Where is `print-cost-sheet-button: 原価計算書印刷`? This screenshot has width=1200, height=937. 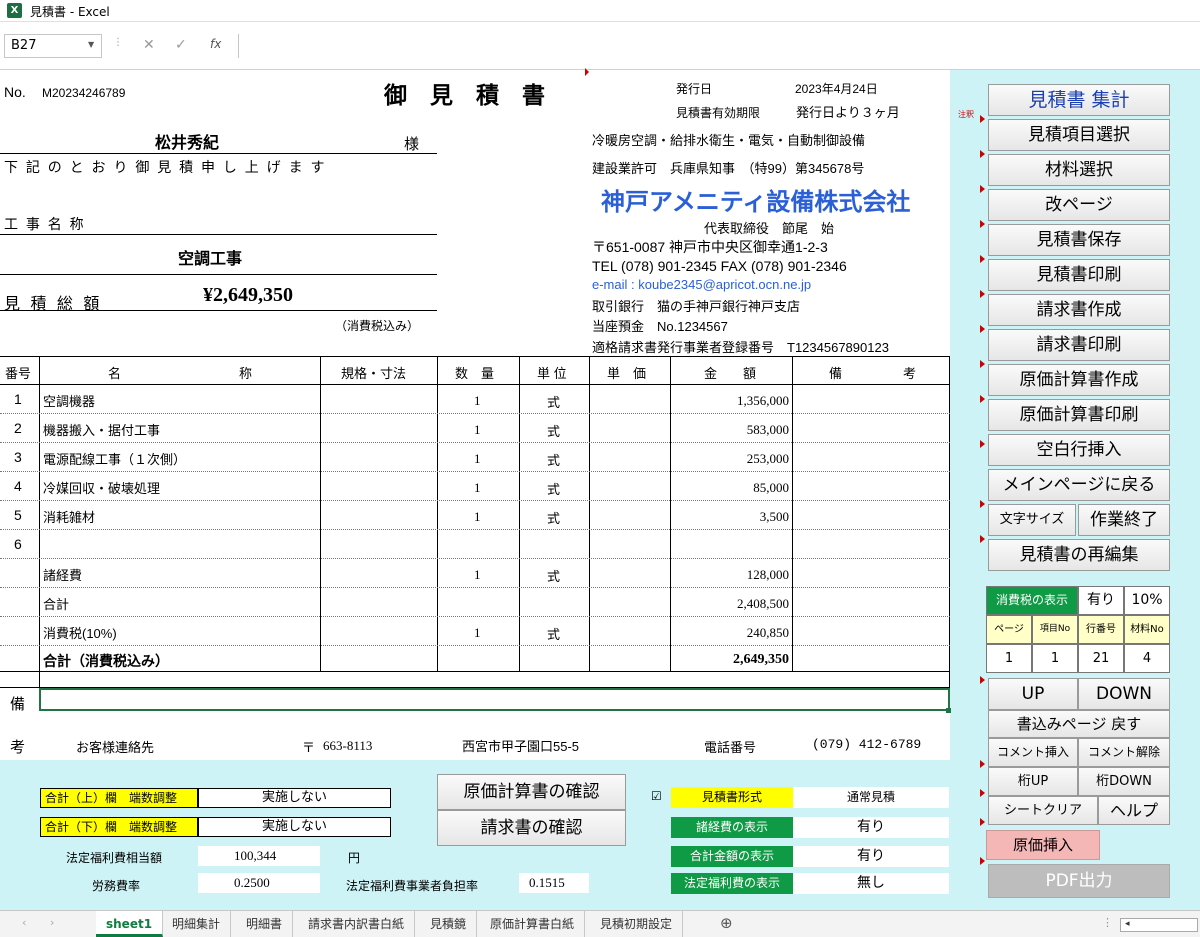
print-cost-sheet-button: 原価計算書印刷 is located at coordinates (1079, 415).